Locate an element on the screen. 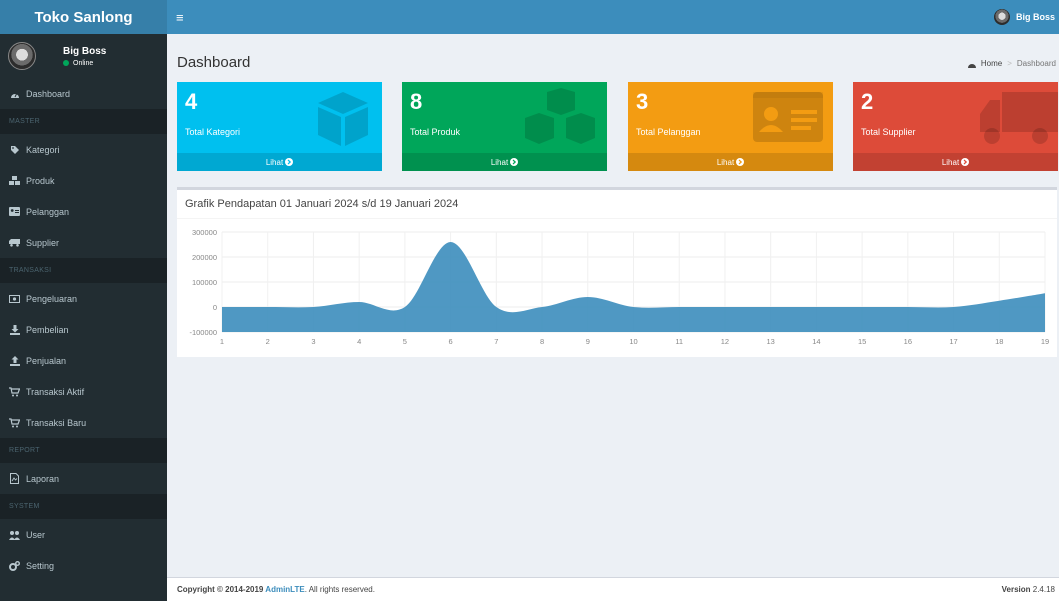 This screenshot has height=601, width=1059. sidebar-user-name: Big Boss is located at coordinates (85, 51).